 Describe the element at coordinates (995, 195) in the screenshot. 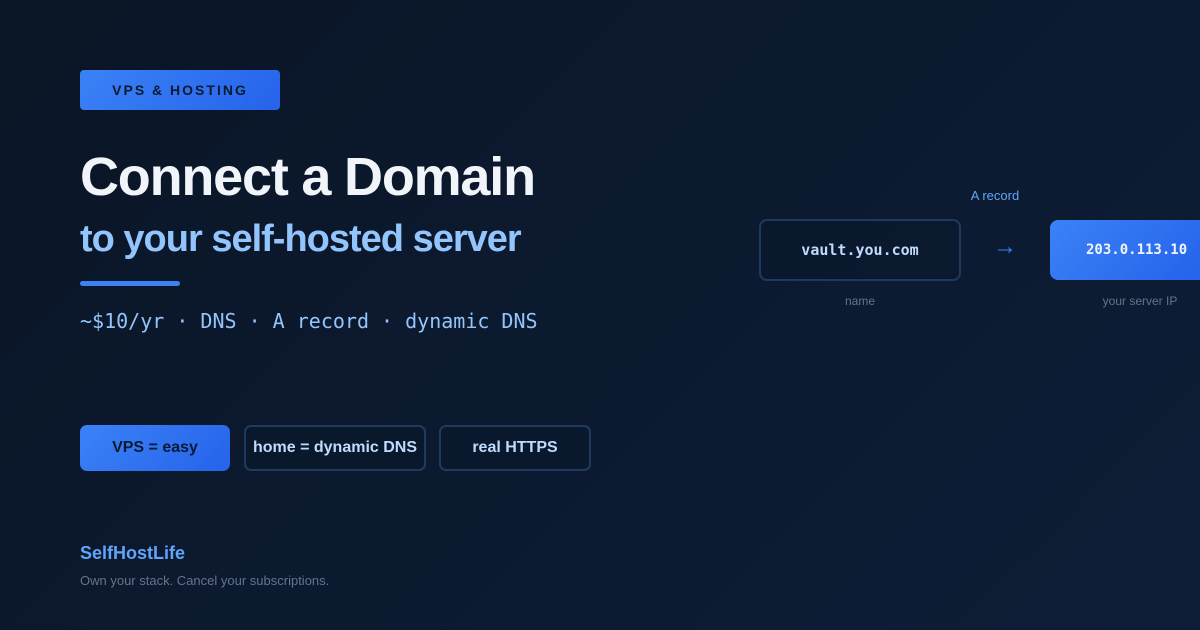

I see `record-type-label: A record` at that location.